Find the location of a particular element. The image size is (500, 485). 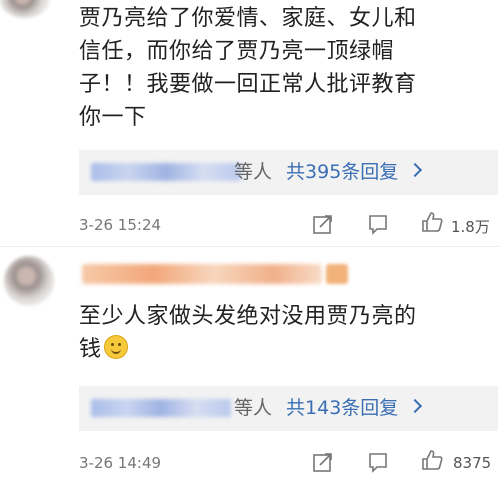

comment-line: 信任，而你给了贾乃亮一顶绿帽 is located at coordinates (237, 51).